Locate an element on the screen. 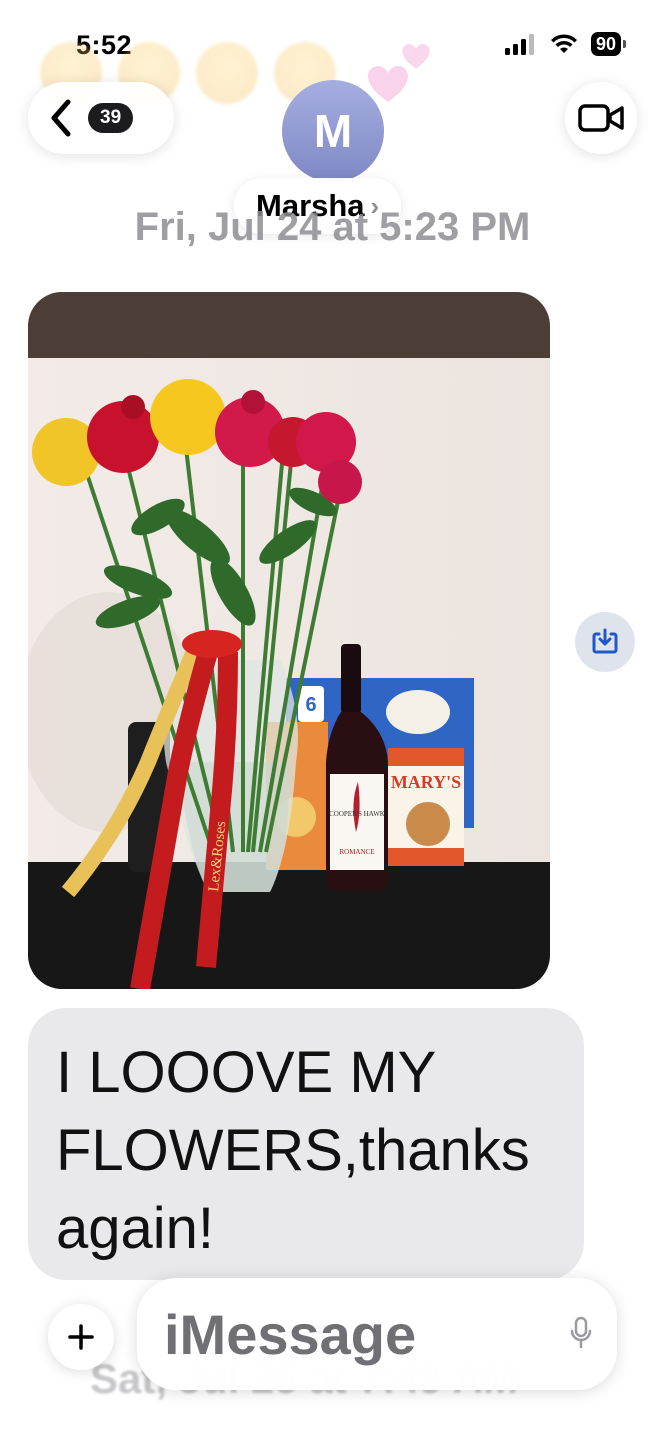 This screenshot has width=665, height=1440. wine-brand: COOPER'S HAWK is located at coordinates (357, 814).